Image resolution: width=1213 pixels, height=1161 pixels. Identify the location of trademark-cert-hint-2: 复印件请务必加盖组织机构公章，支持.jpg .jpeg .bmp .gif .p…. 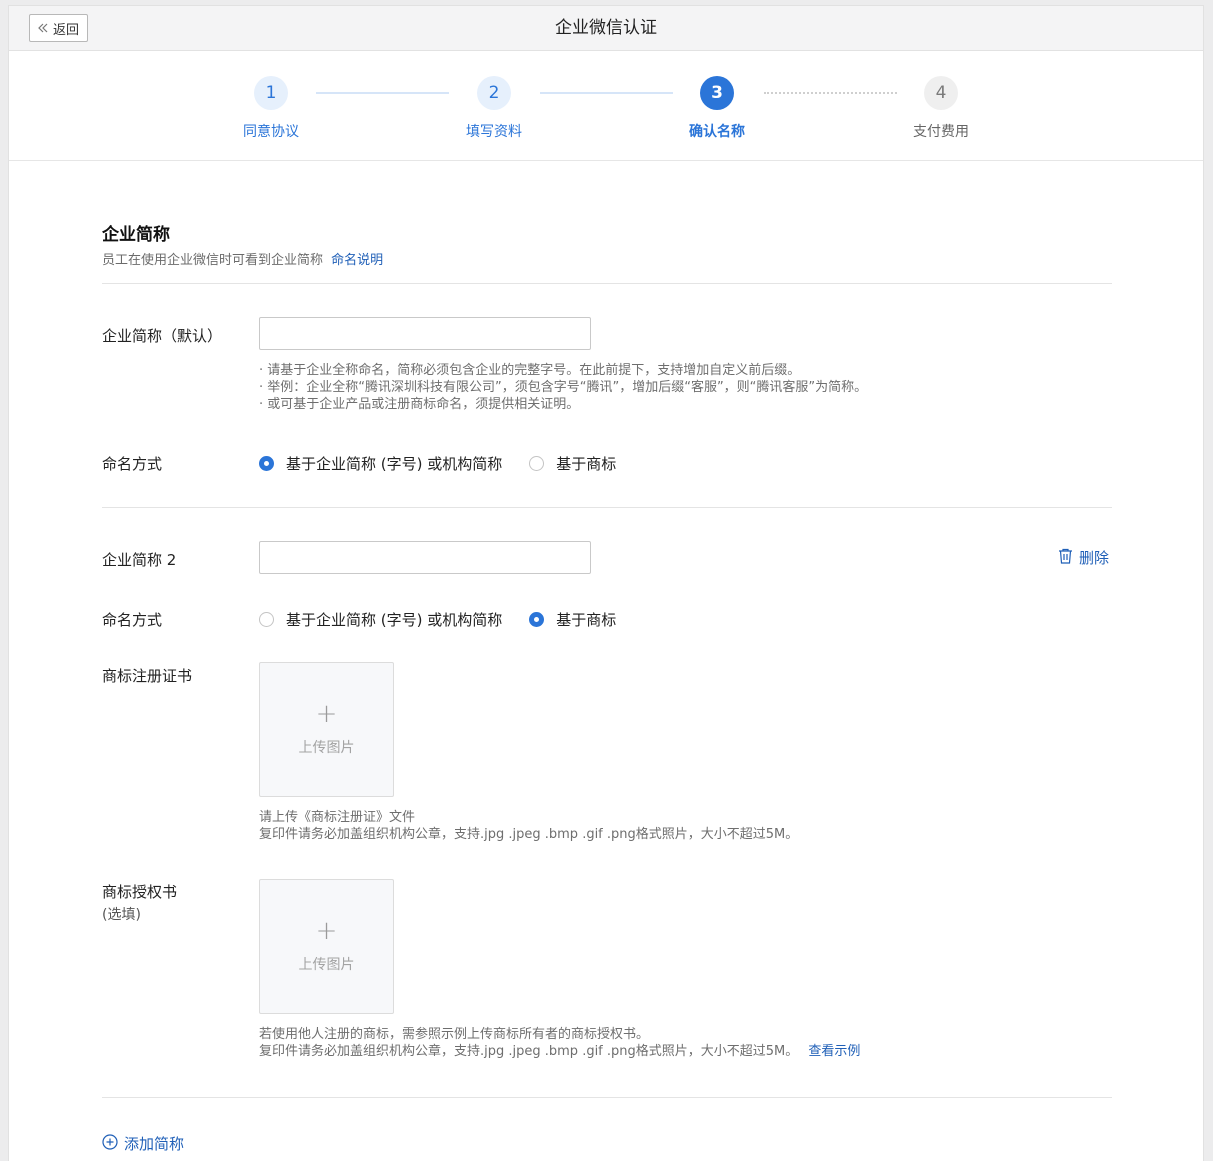
(529, 834).